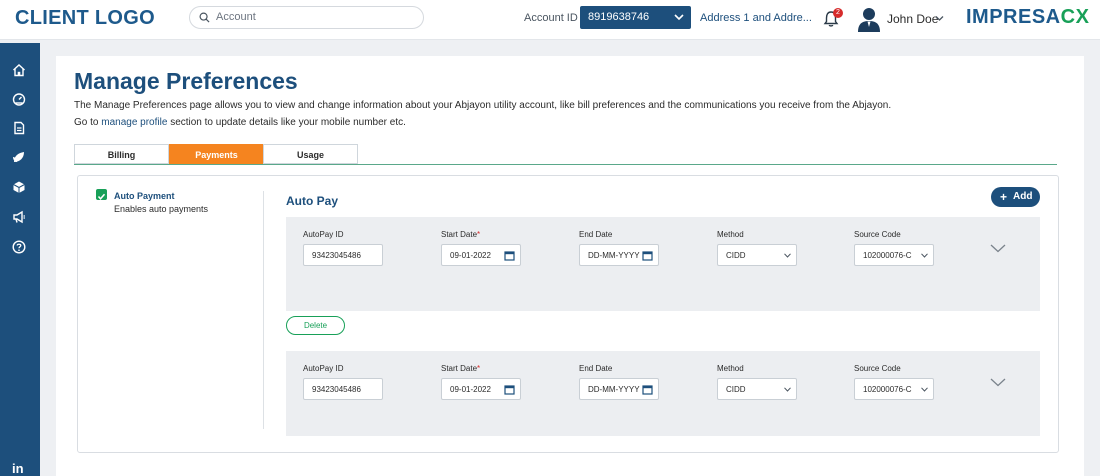 The width and height of the screenshot is (1100, 476). I want to click on auto-payment-checkbox, so click(101, 194).